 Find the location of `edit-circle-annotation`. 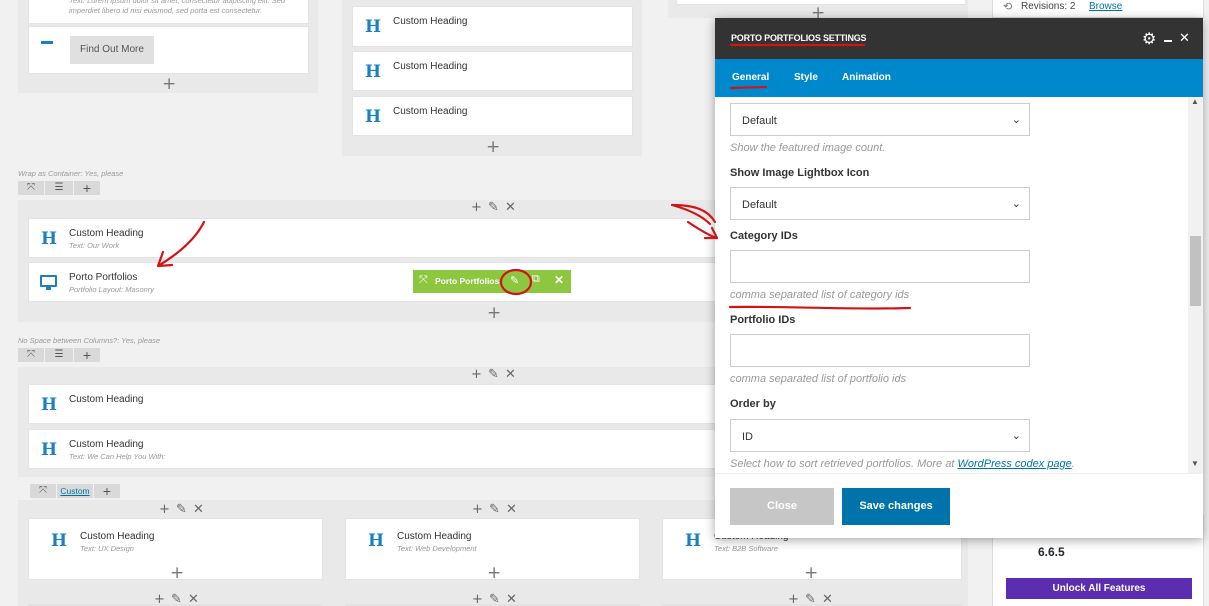

edit-circle-annotation is located at coordinates (516, 282).